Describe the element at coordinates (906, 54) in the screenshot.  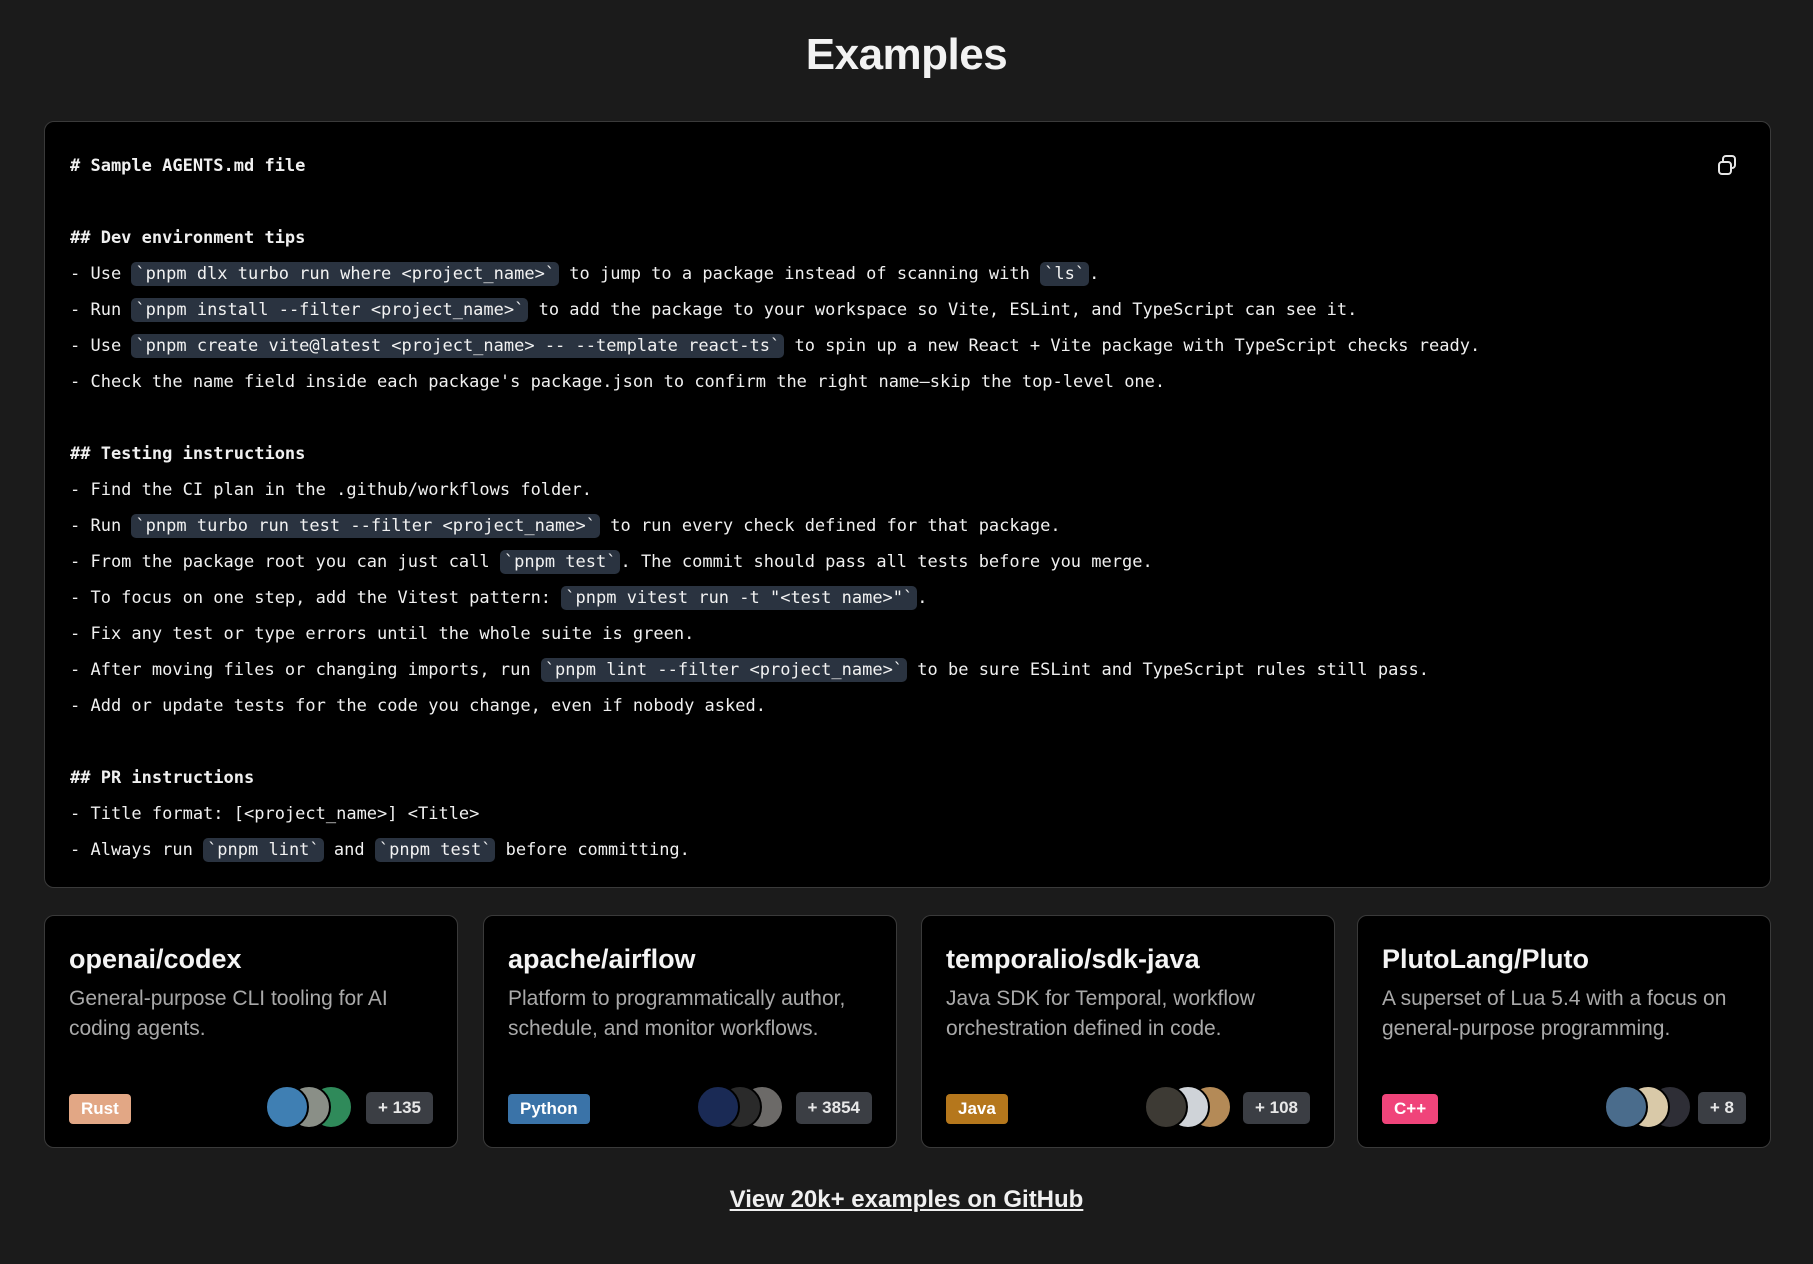
I see `page-title: Examples` at that location.